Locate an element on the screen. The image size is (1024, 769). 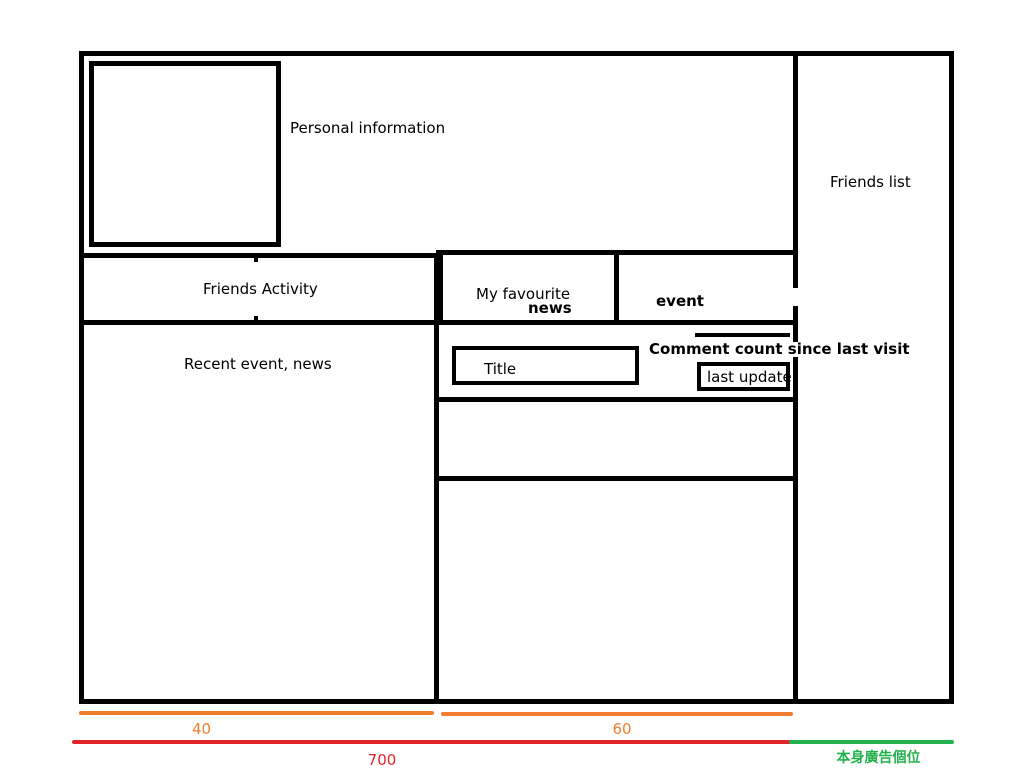
friends-activity-label: Friends Activity is located at coordinates (260, 289).